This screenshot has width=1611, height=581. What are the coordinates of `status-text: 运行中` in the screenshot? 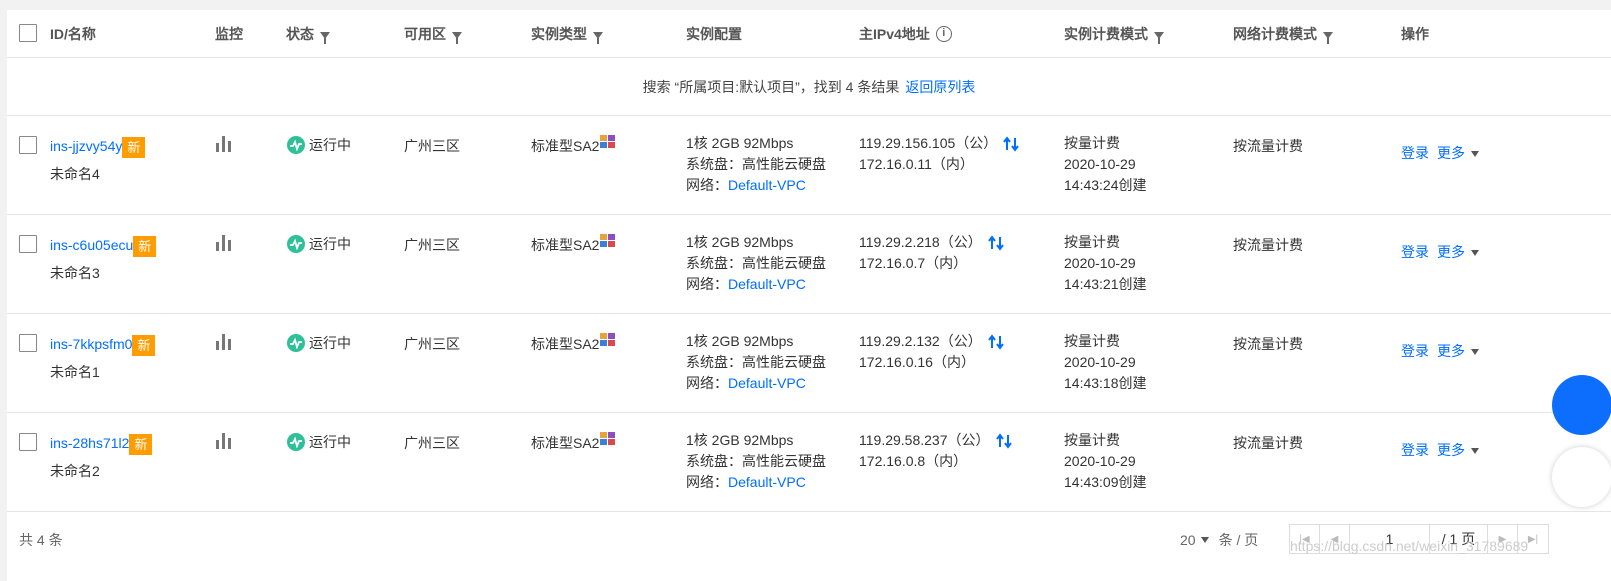 It's located at (330, 442).